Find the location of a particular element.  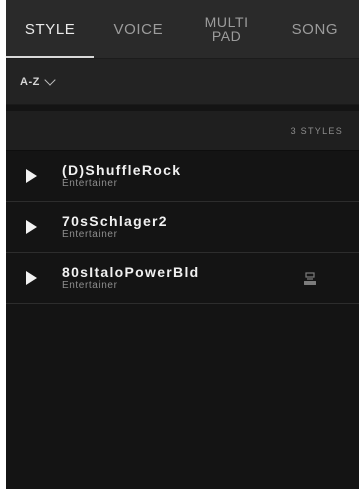

tab-song-label: SONG is located at coordinates (315, 29).